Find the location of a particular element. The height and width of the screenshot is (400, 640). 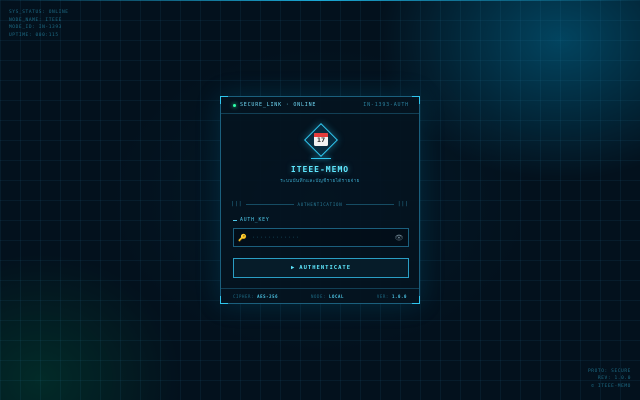

eye-icon: 👁 is located at coordinates (399, 238).